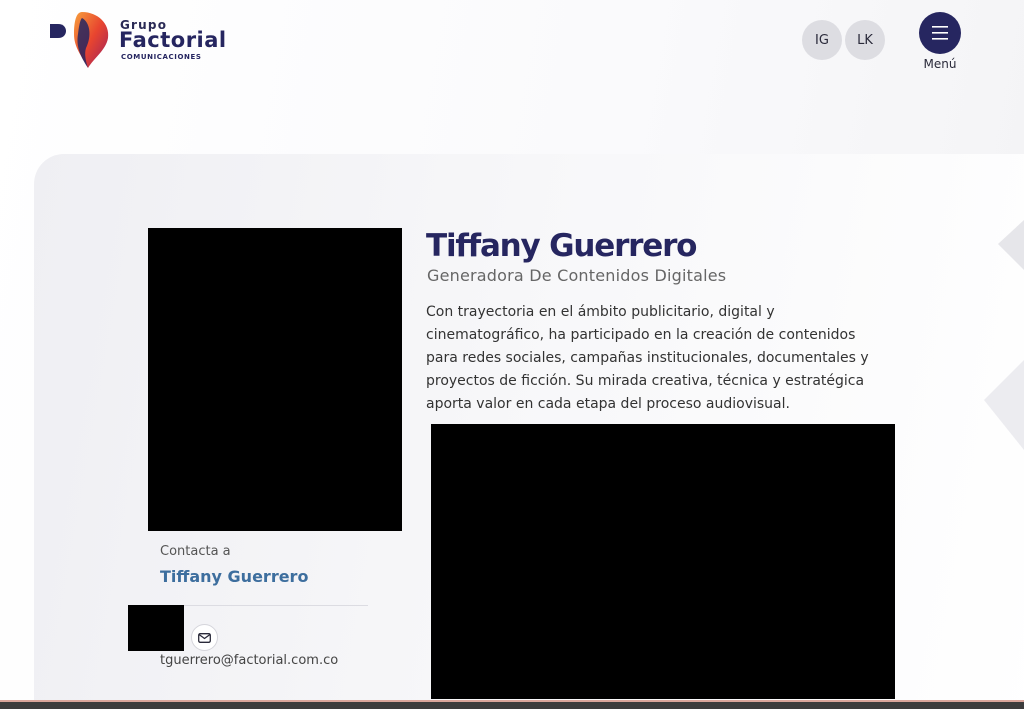  Describe the element at coordinates (249, 660) in the screenshot. I see `contact-email: tguerrero@factorial.com.co` at that location.